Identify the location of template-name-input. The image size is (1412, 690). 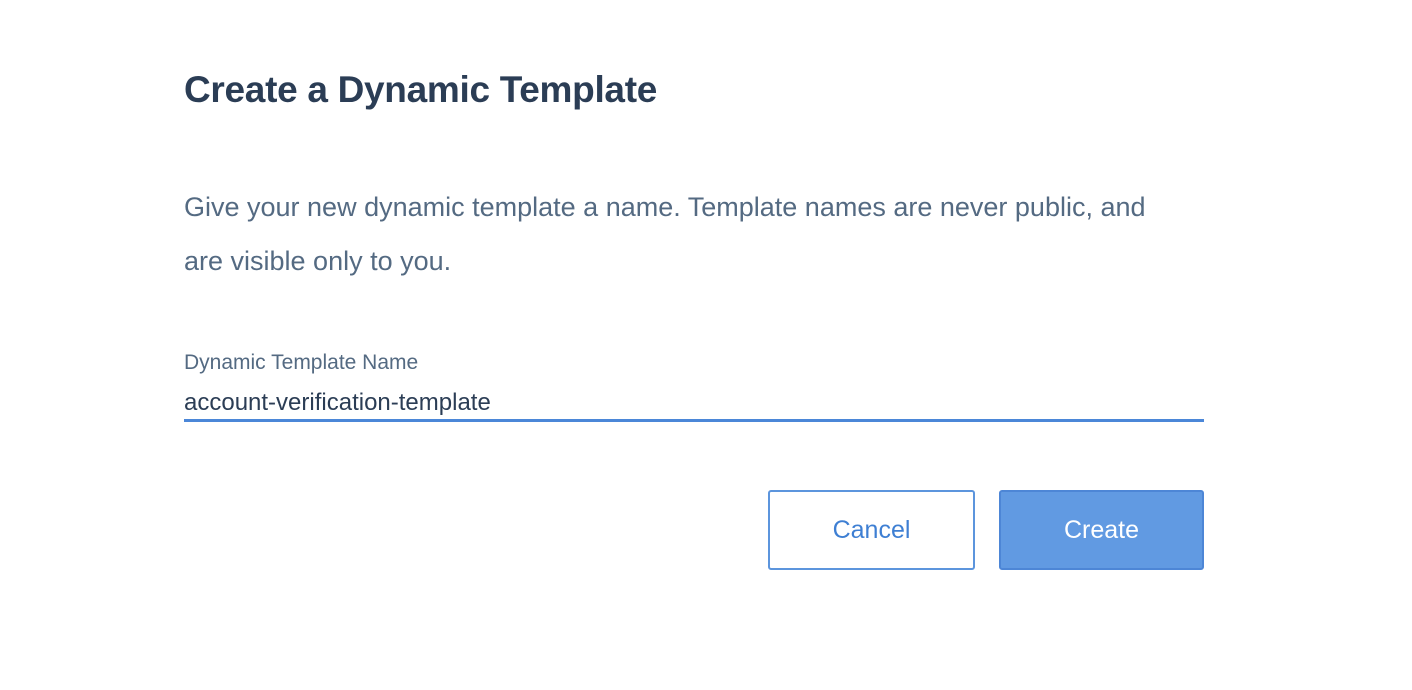
(694, 404).